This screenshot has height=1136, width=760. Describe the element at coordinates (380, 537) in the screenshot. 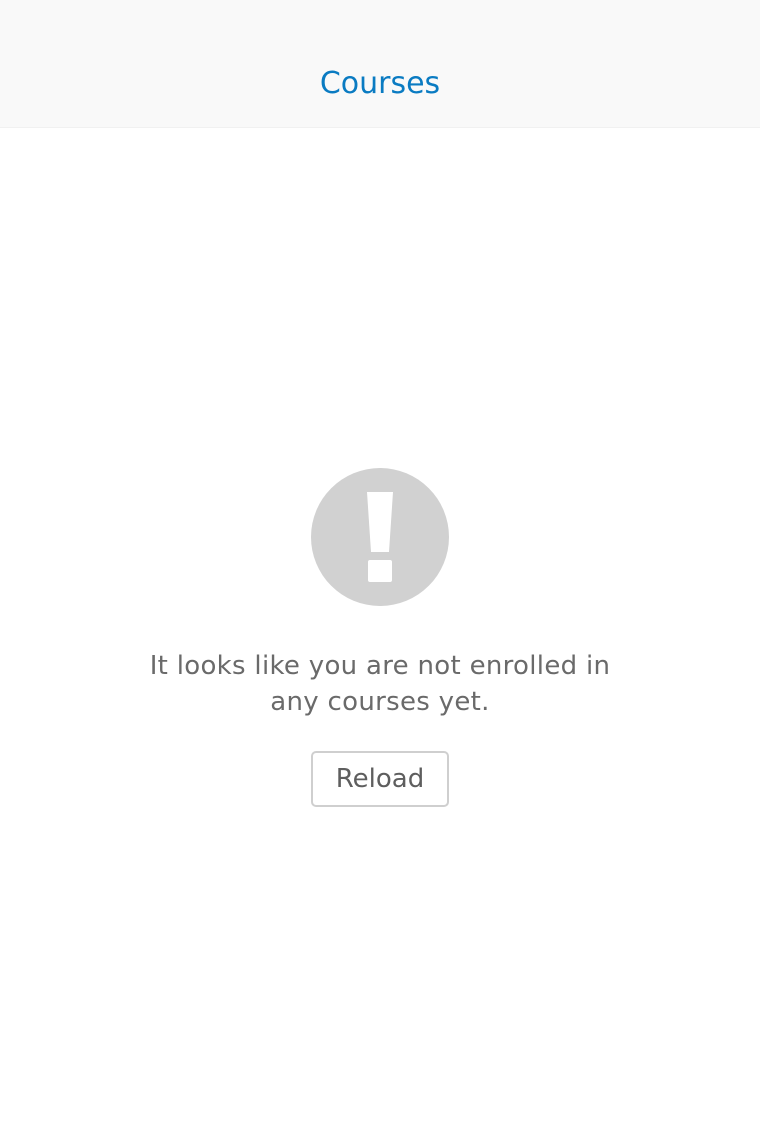

I see `exclamation-circle-icon` at that location.